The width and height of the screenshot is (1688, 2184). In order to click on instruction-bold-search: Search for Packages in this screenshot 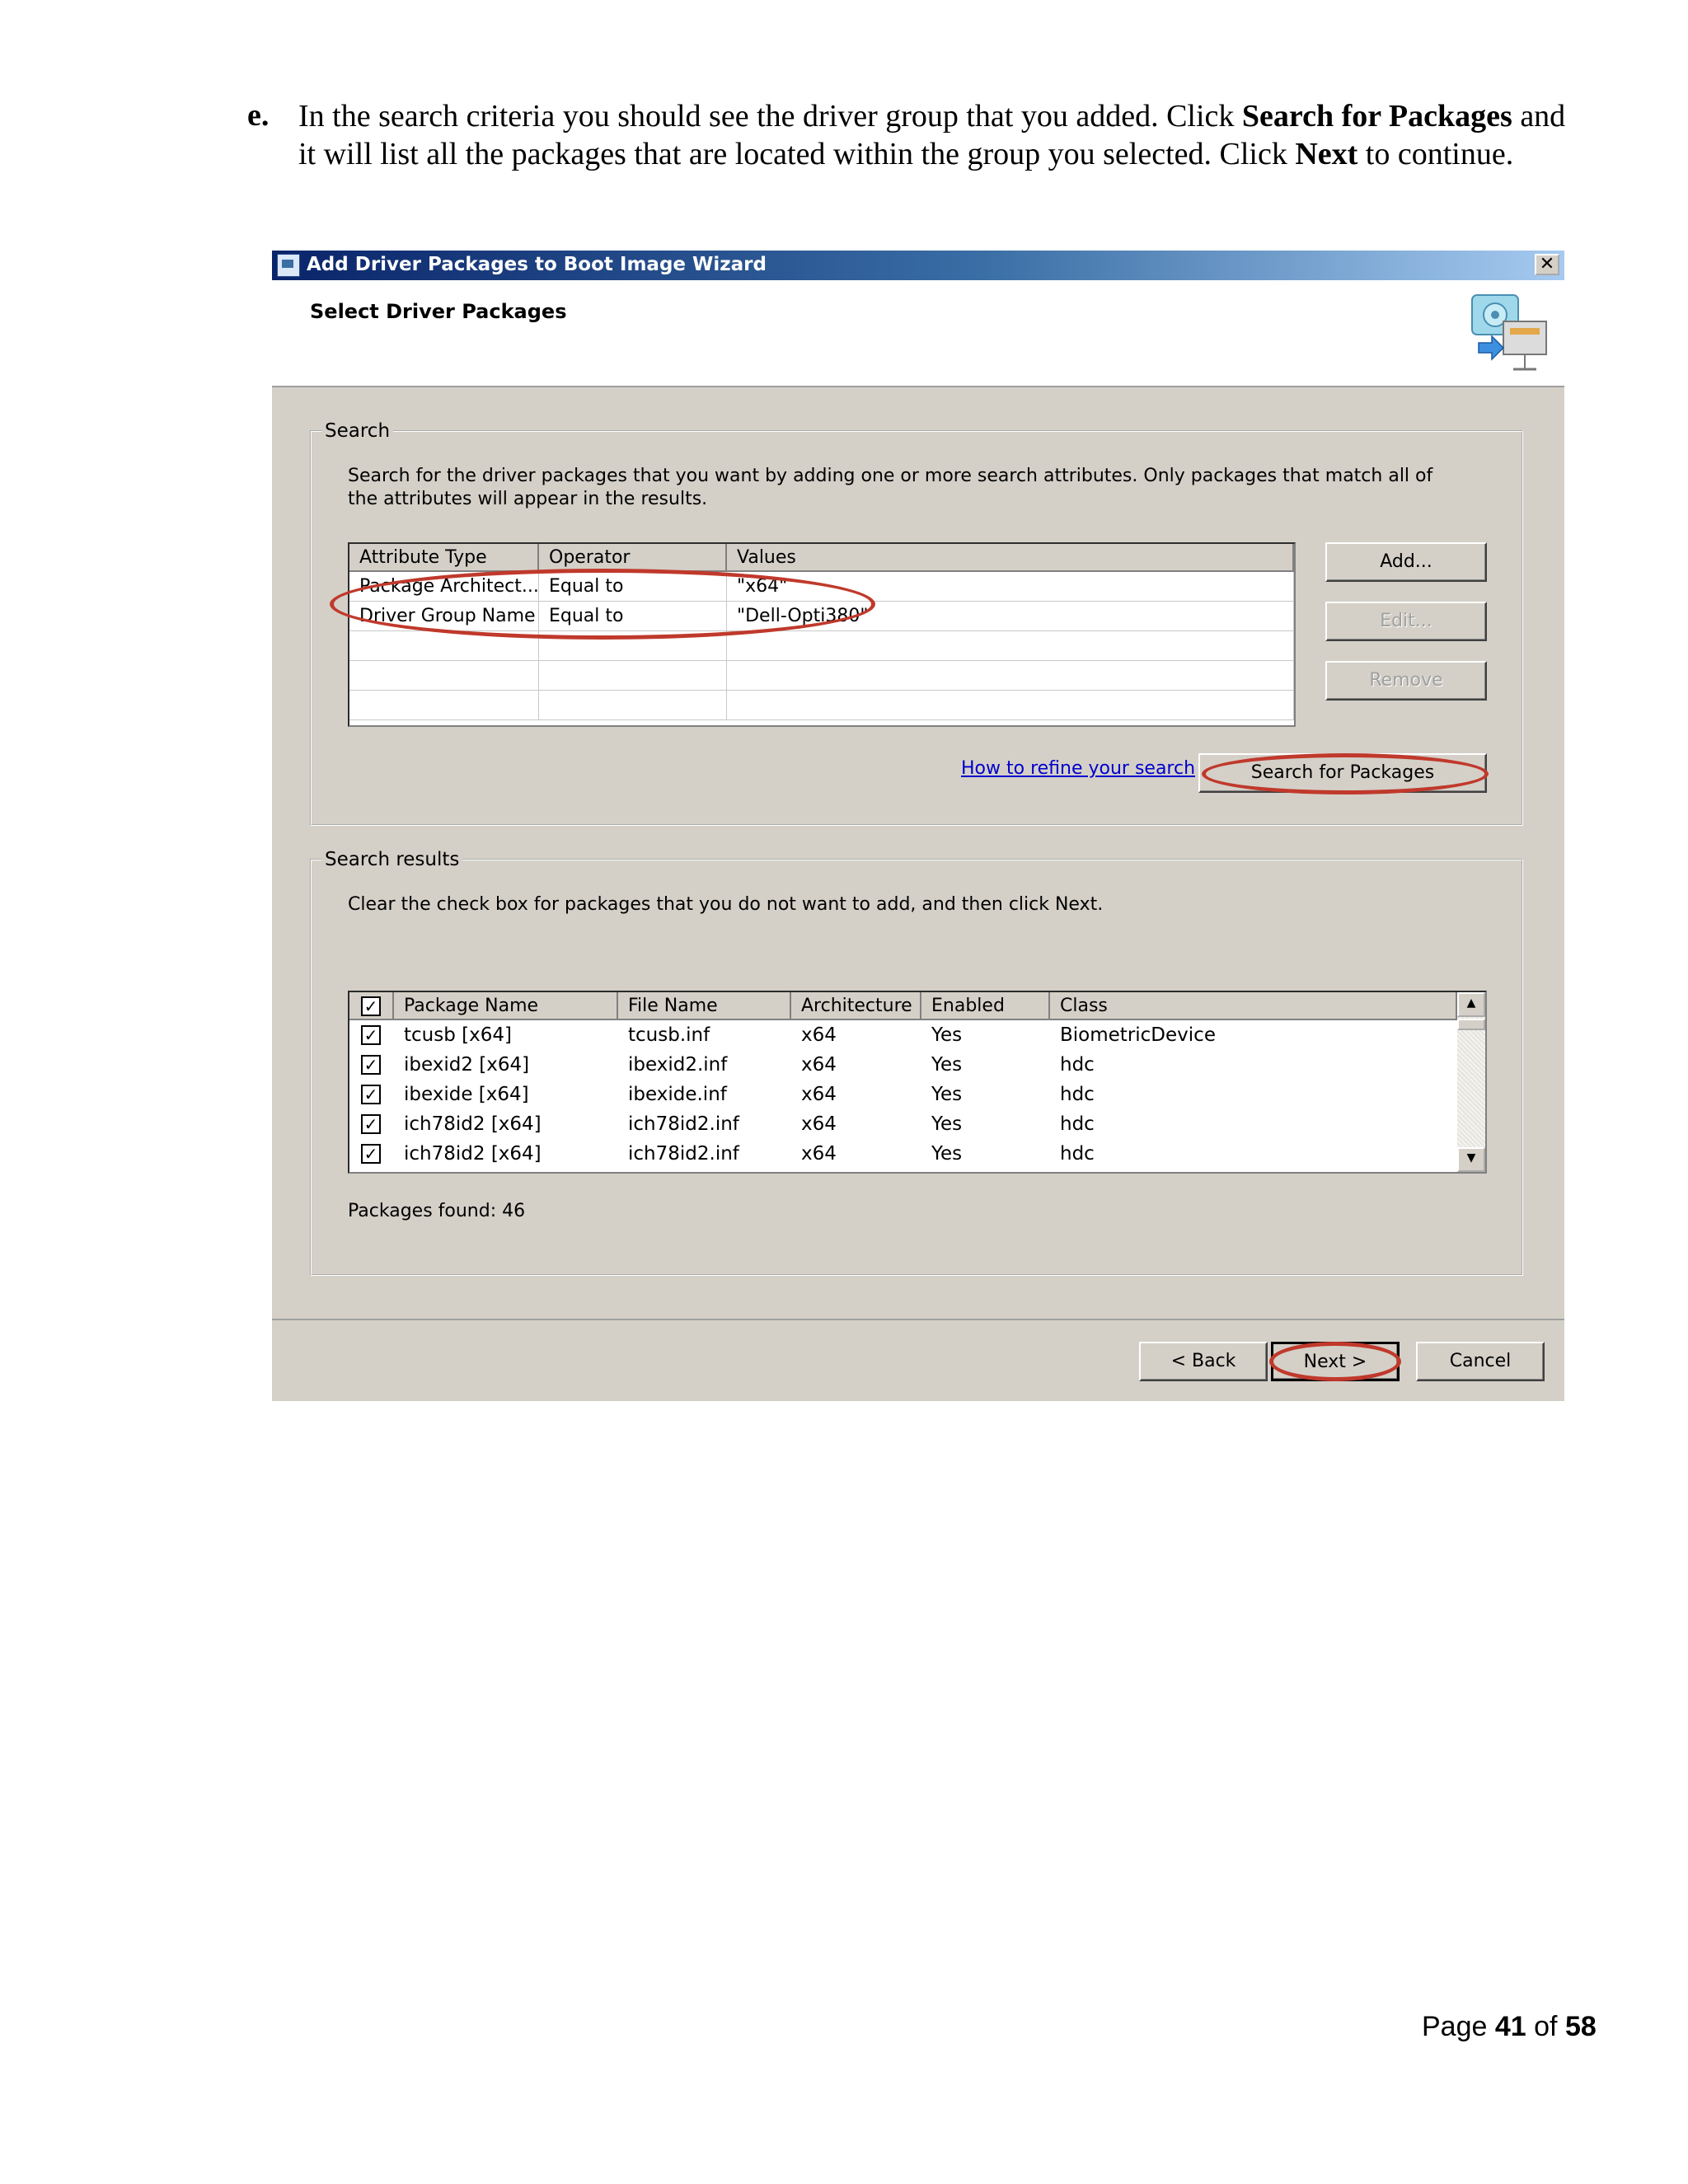, I will do `click(1377, 116)`.